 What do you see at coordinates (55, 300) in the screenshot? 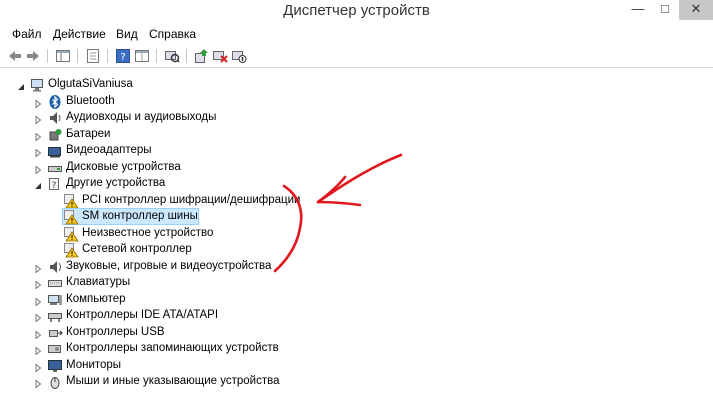
I see `computer-icon` at bounding box center [55, 300].